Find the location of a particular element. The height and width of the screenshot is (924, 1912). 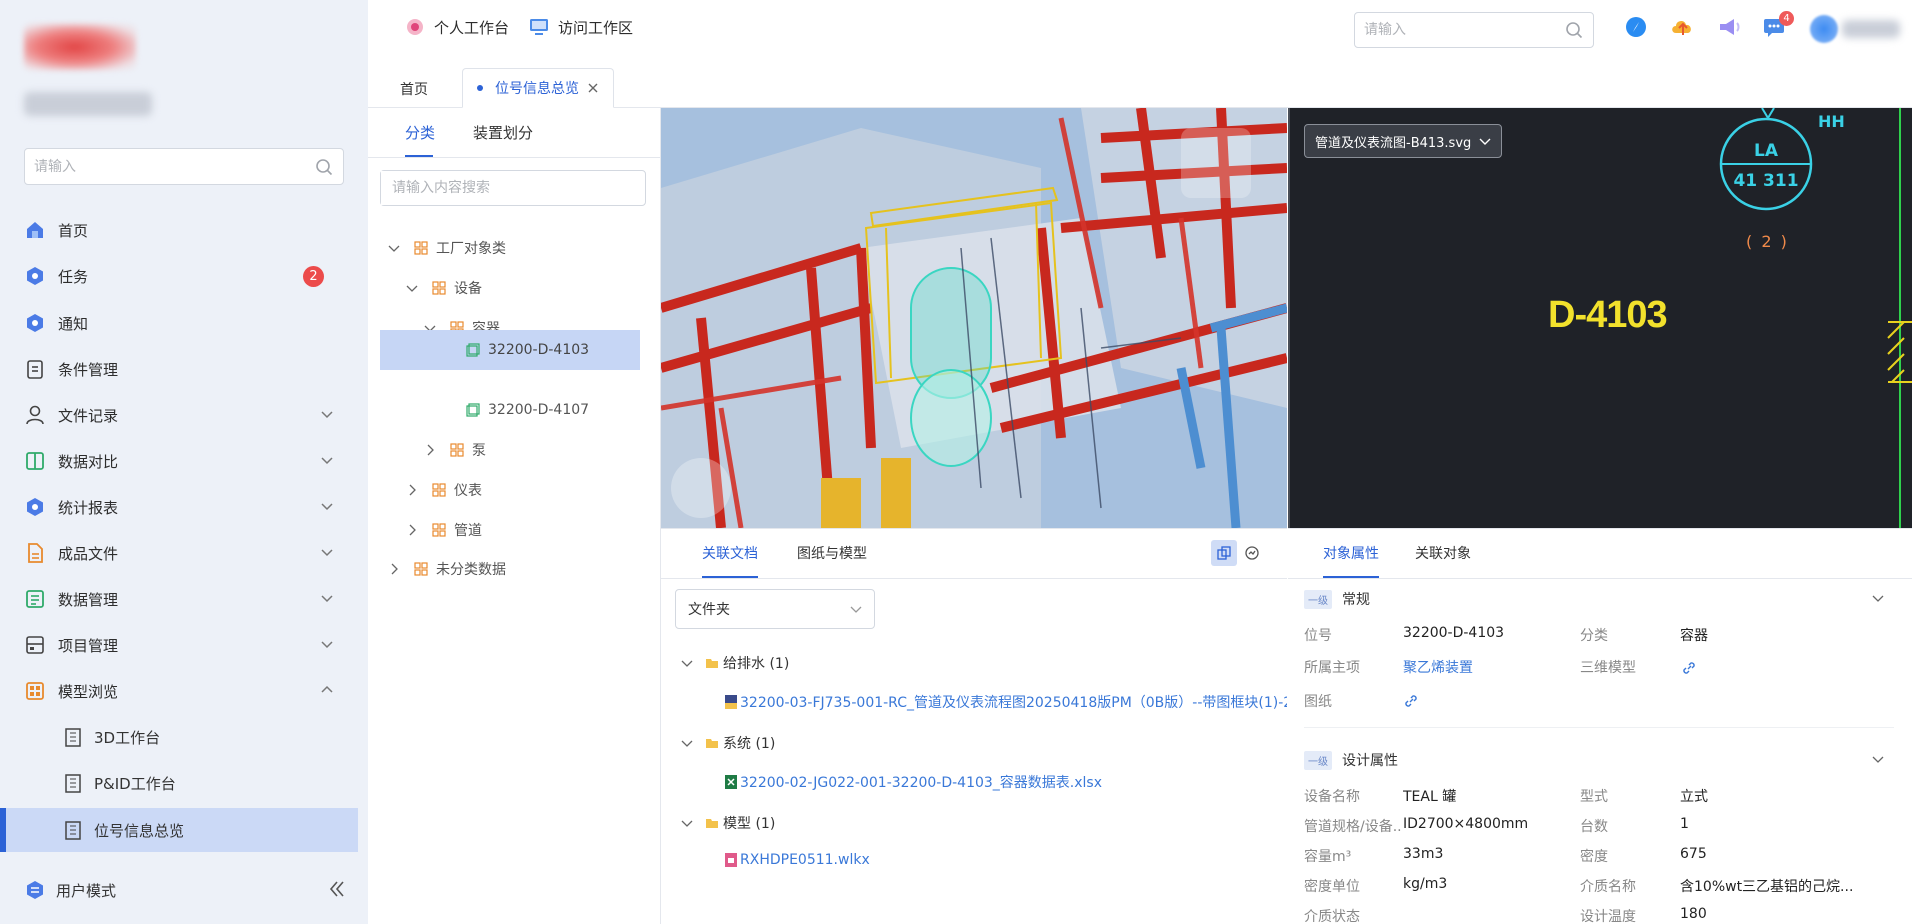

message-icon: 4 is located at coordinates (1778, 26).